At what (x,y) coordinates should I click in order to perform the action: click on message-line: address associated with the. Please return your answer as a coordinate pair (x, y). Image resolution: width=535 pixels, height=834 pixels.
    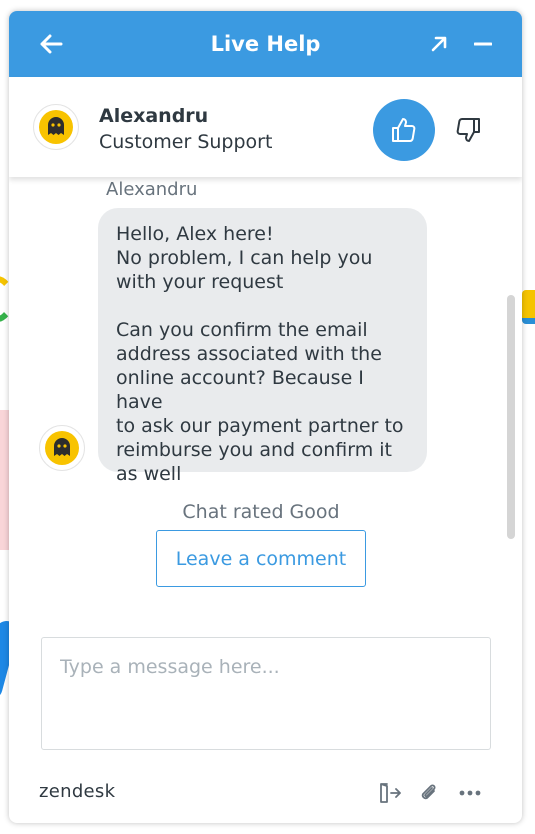
    Looking at the image, I should click on (249, 354).